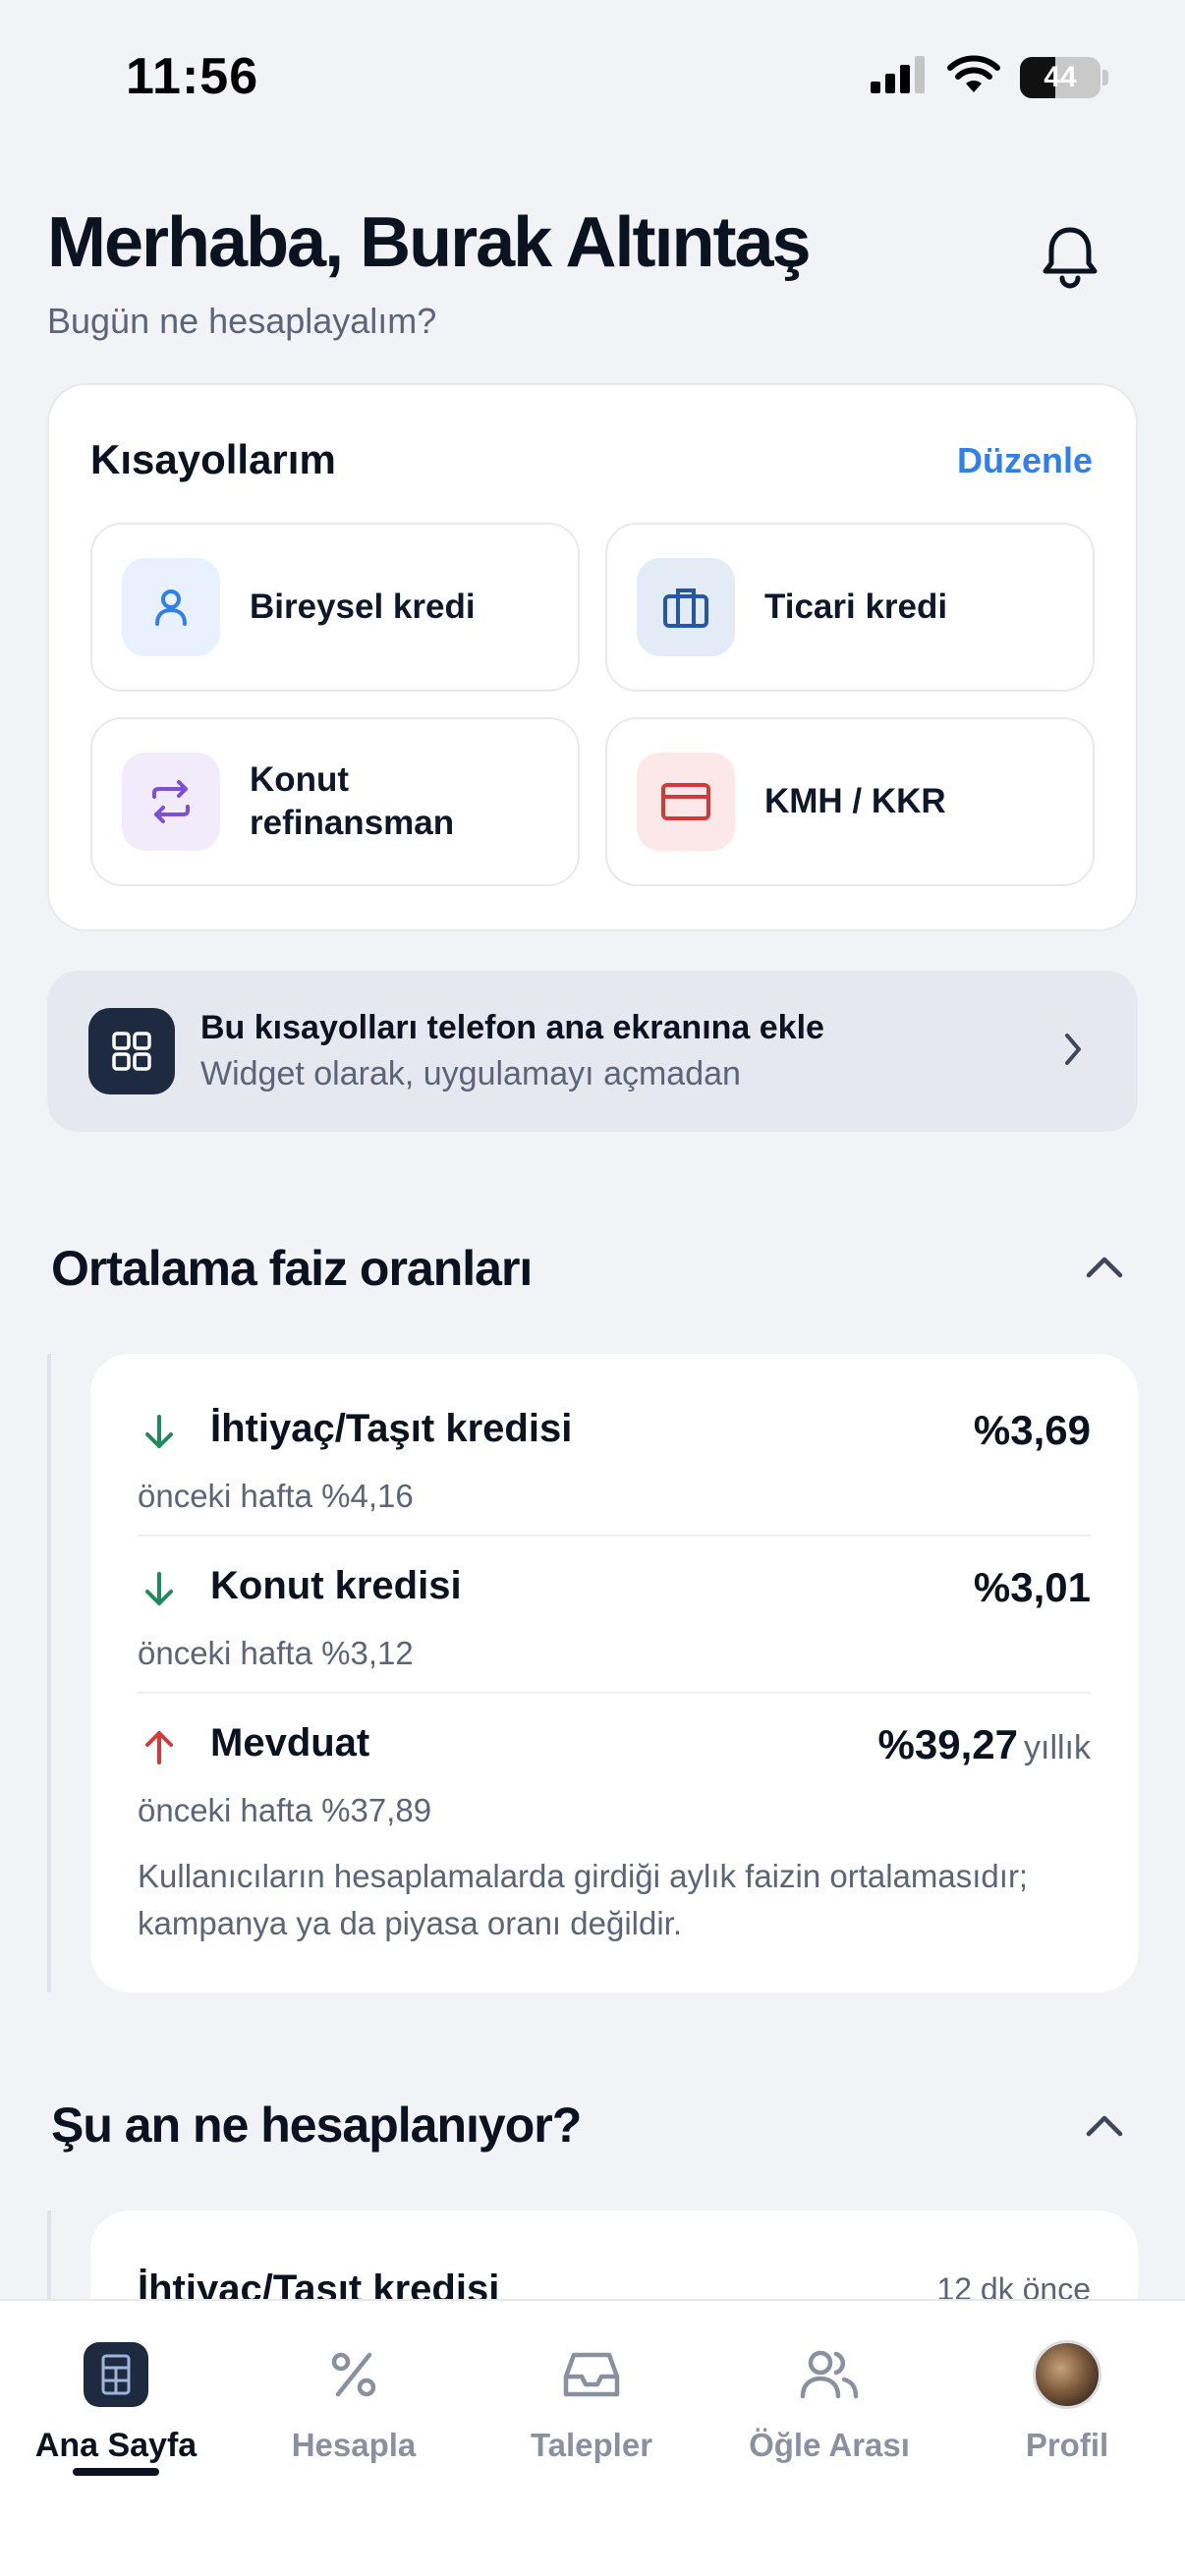 The height and width of the screenshot is (2576, 1185). Describe the element at coordinates (285, 1810) in the screenshot. I see `rate-previous: önceki hafta %37,89` at that location.